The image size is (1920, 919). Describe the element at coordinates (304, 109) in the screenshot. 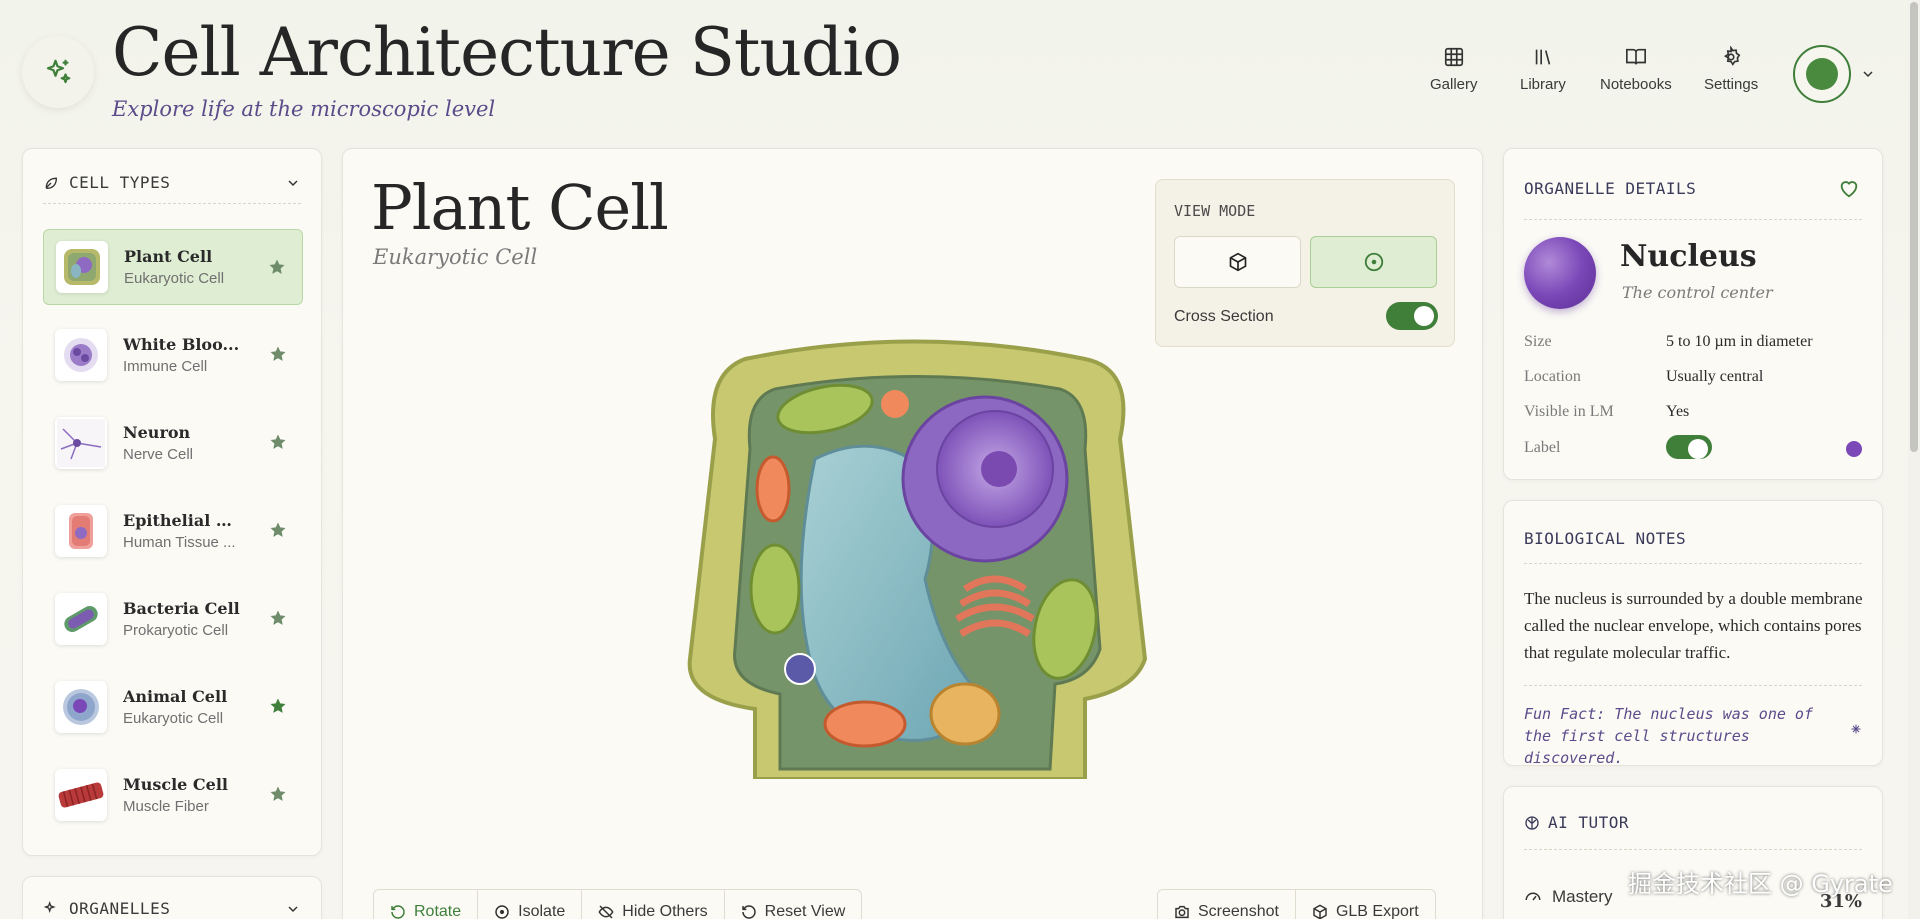

I see `app-subtitle: Explore life at the microscopic level` at that location.